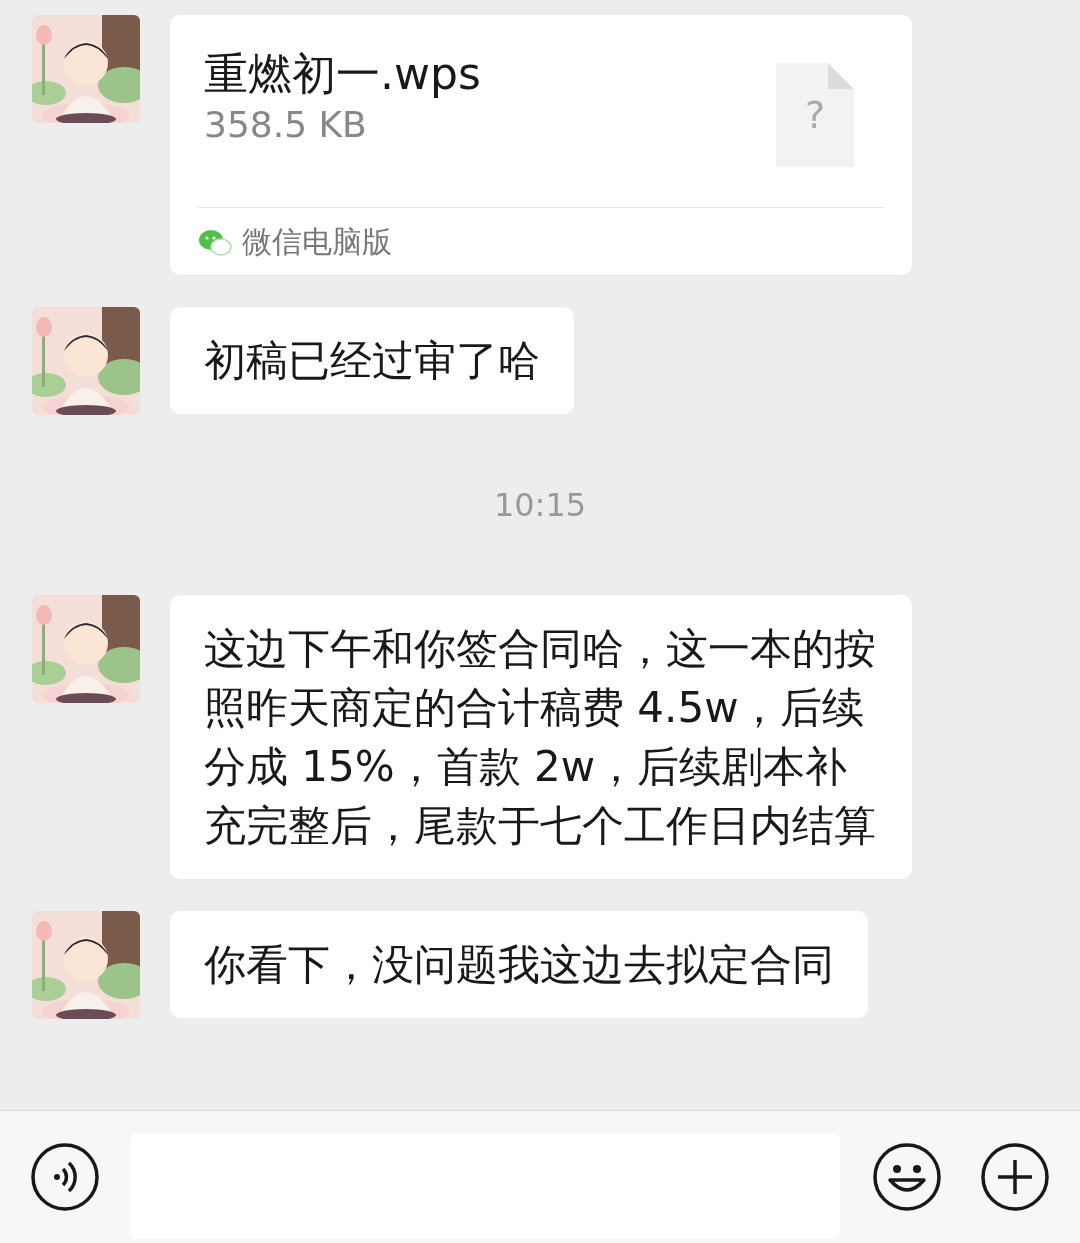 This screenshot has height=1243, width=1080. Describe the element at coordinates (372, 360) in the screenshot. I see `message-bubble: 初稿已经过审了哈` at that location.